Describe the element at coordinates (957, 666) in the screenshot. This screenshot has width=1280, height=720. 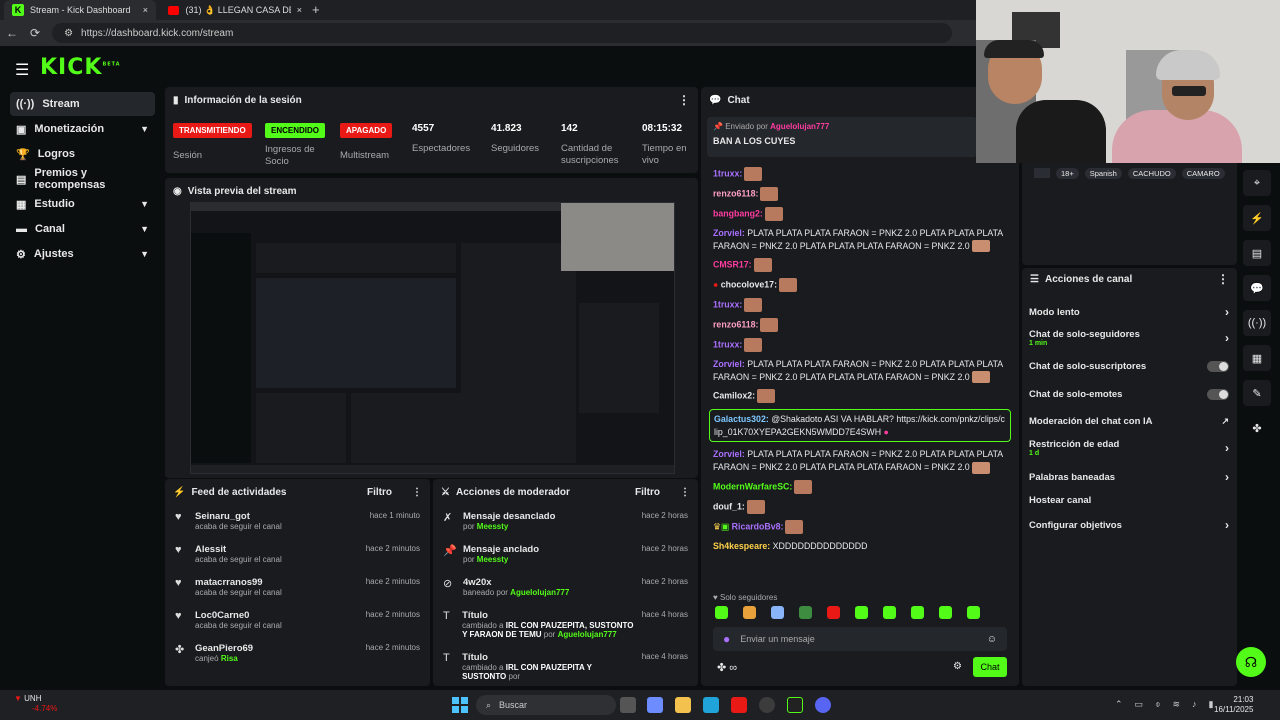
I see `settings-gear-icon: ⚙` at that location.